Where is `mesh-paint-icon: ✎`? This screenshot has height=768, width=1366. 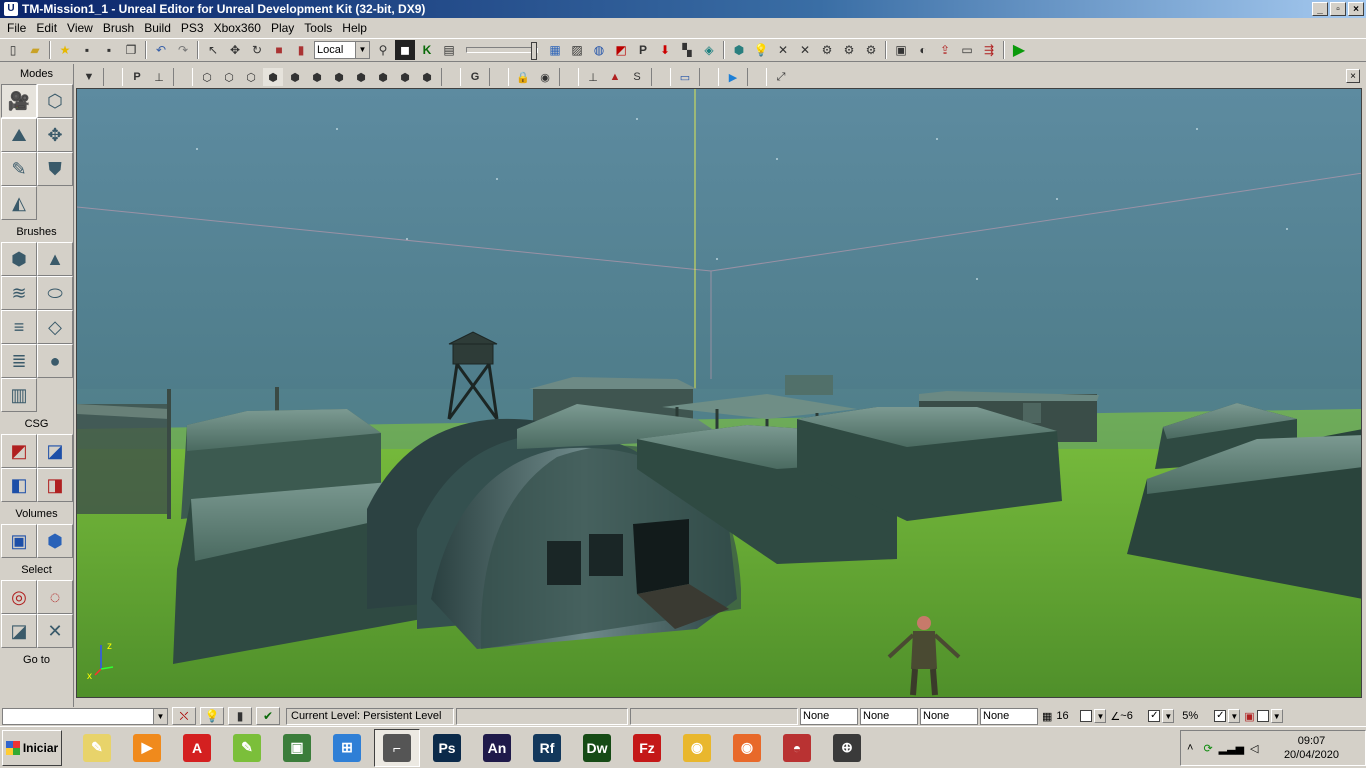
mesh-paint-icon: ✎ is located at coordinates (19, 169).